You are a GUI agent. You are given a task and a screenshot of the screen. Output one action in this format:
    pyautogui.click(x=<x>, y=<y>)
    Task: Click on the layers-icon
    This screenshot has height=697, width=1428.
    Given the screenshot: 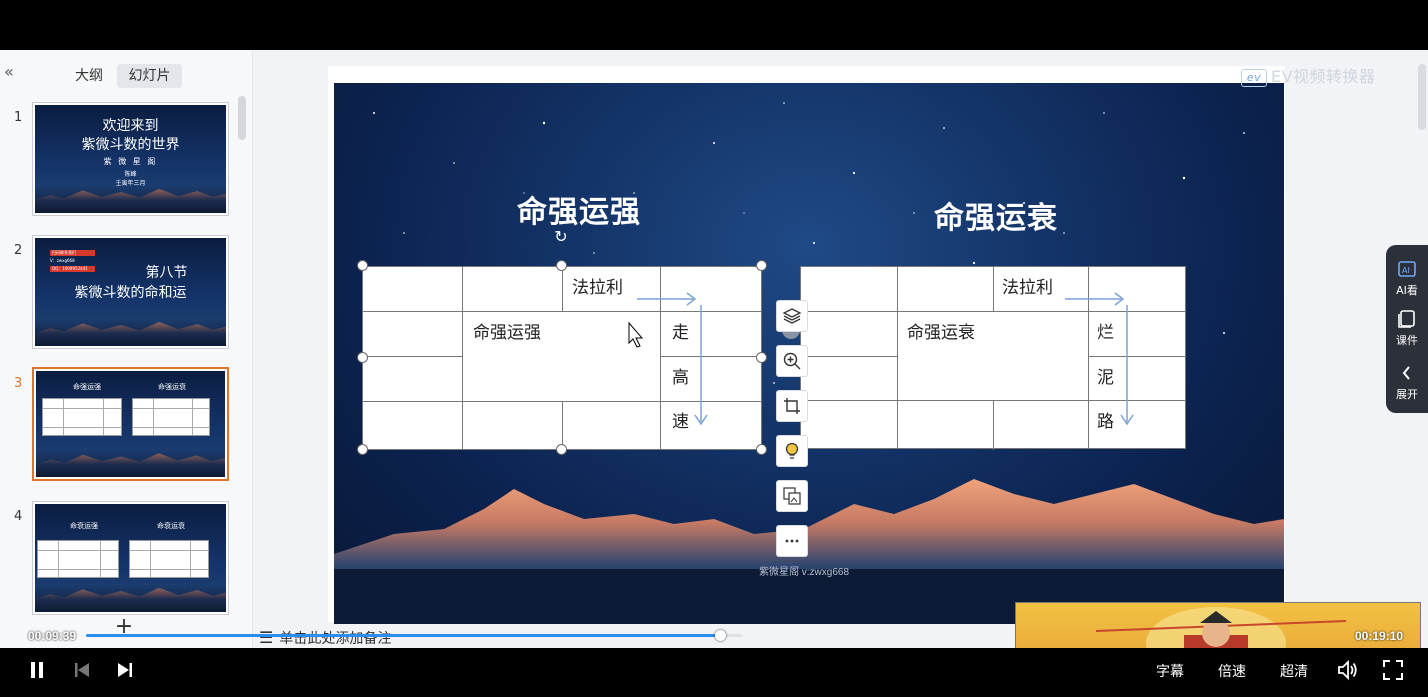 What is the action you would take?
    pyautogui.click(x=792, y=316)
    